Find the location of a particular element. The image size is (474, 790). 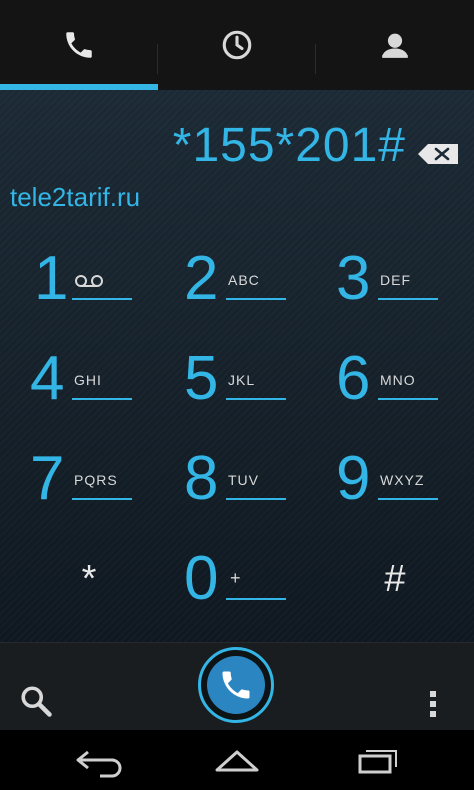

key-digit: 9 is located at coordinates (353, 478).